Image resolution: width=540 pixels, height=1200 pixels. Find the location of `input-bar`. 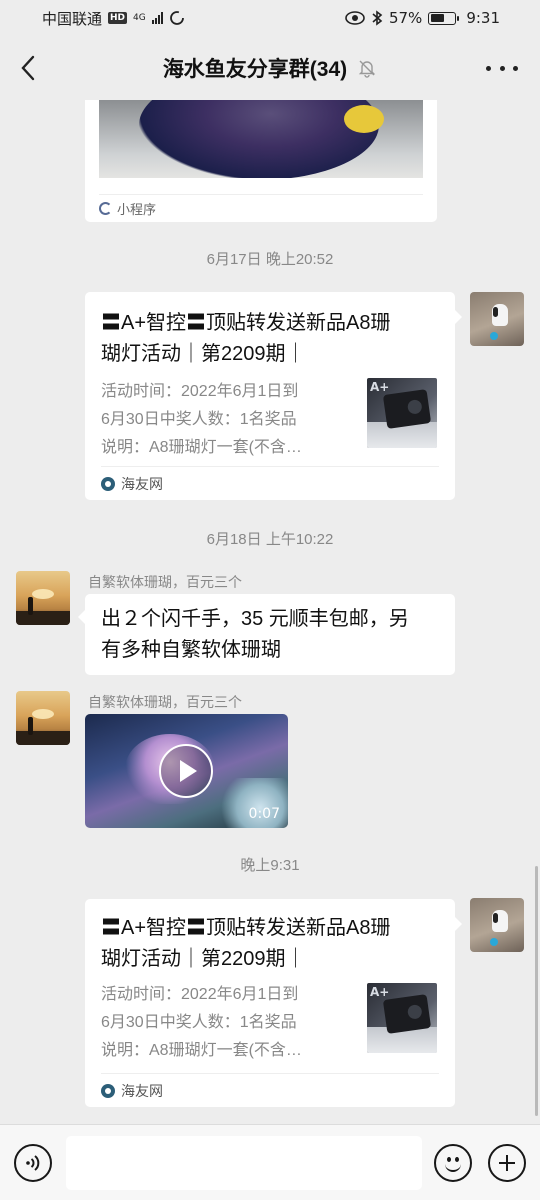

input-bar is located at coordinates (270, 1162).